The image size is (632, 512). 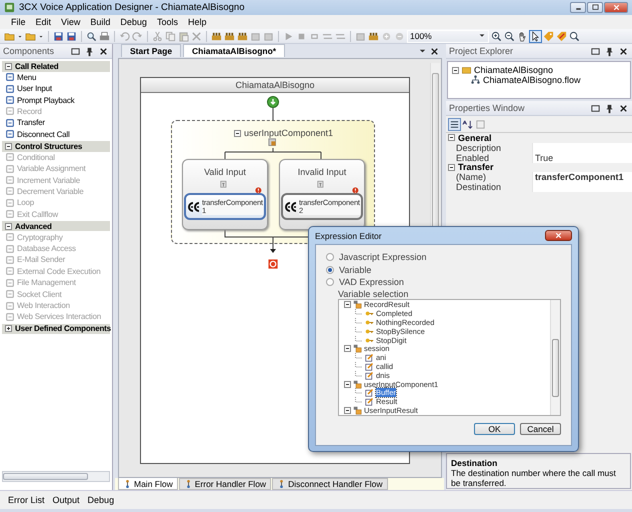 I want to click on minimize-button, so click(x=578, y=7).